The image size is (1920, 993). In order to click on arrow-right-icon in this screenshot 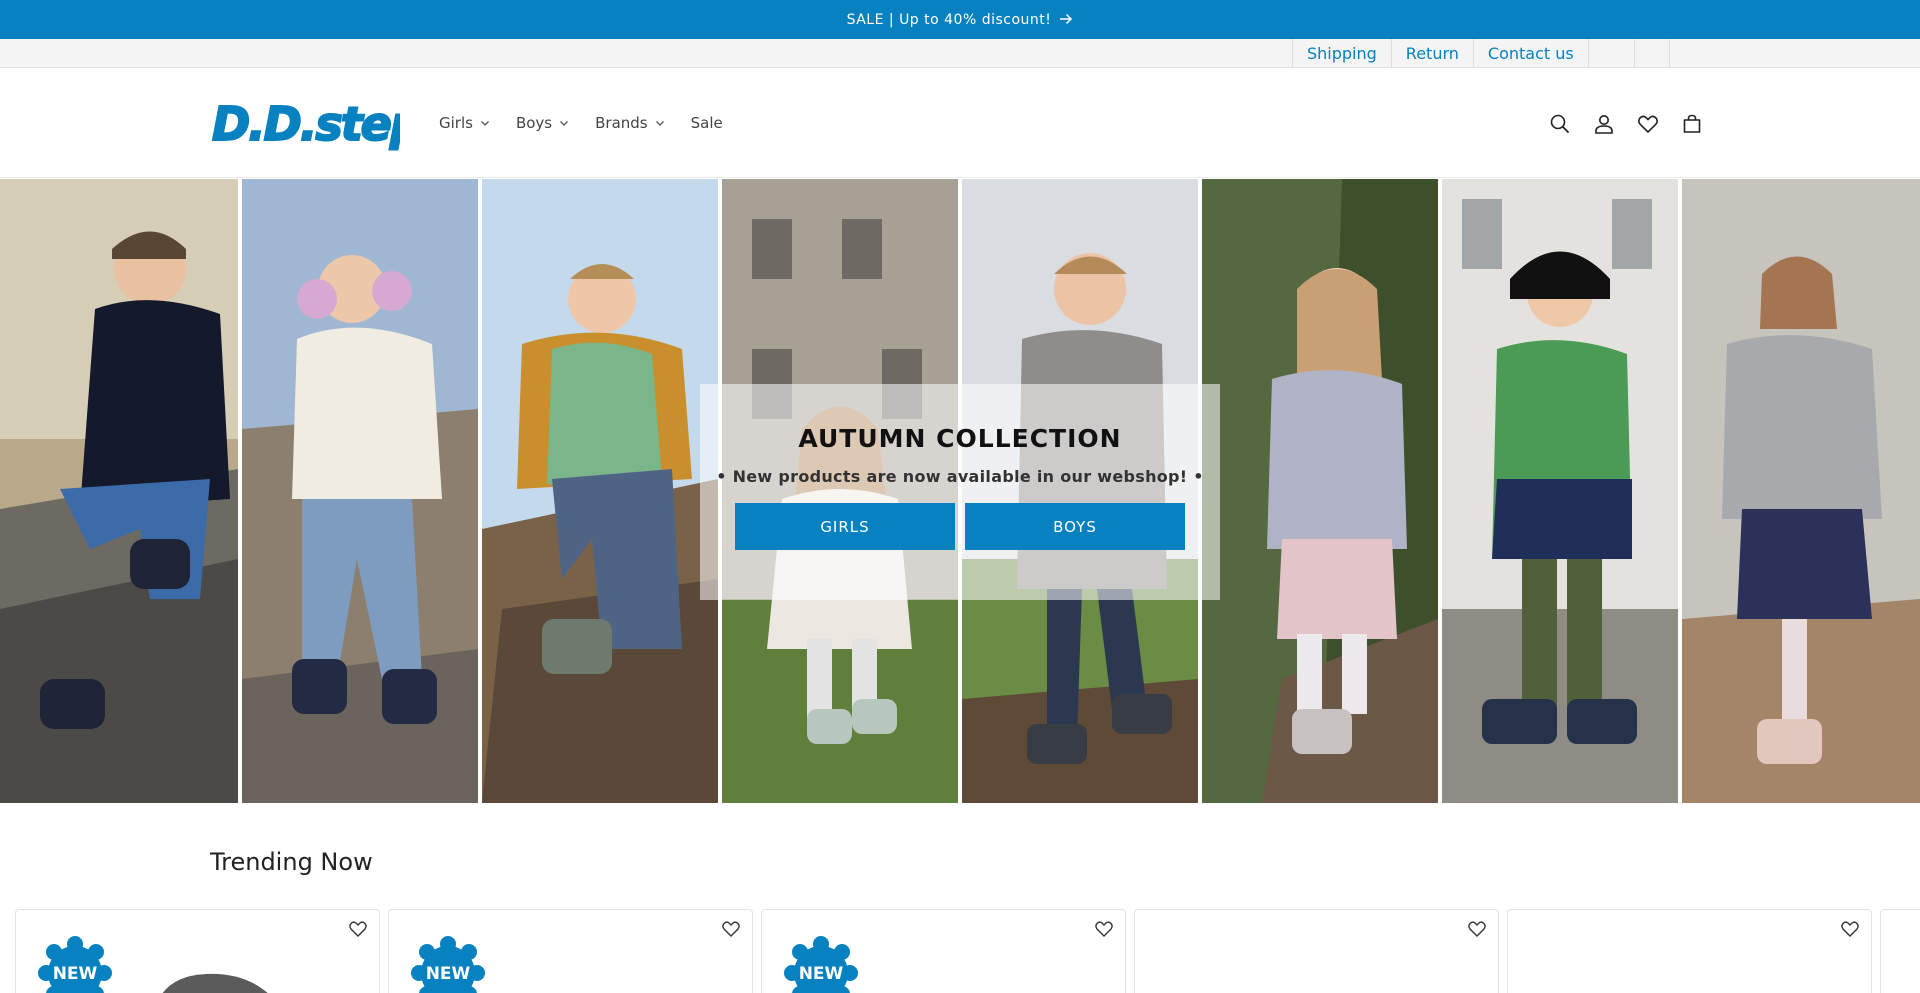, I will do `click(1066, 20)`.